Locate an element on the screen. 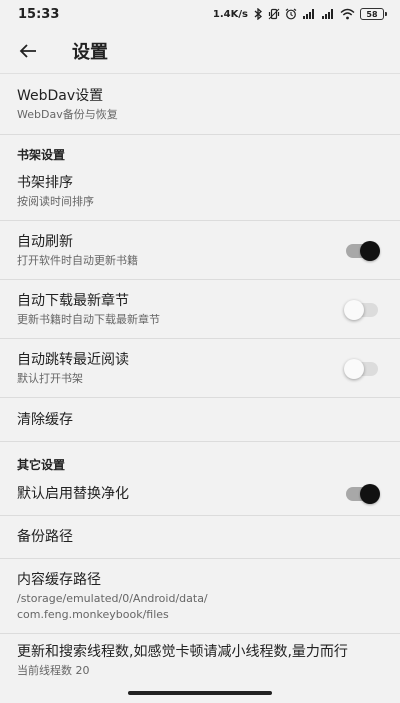  page-title: 设置 is located at coordinates (90, 52).